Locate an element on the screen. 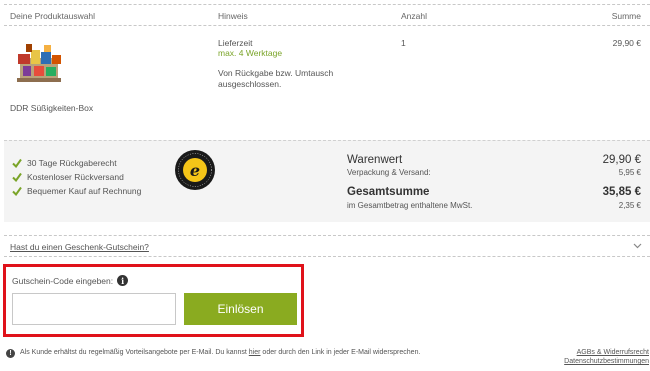 Image resolution: width=650 pixels, height=371 pixels. privacy-link: Datenschutzbestimmungen is located at coordinates (606, 361).